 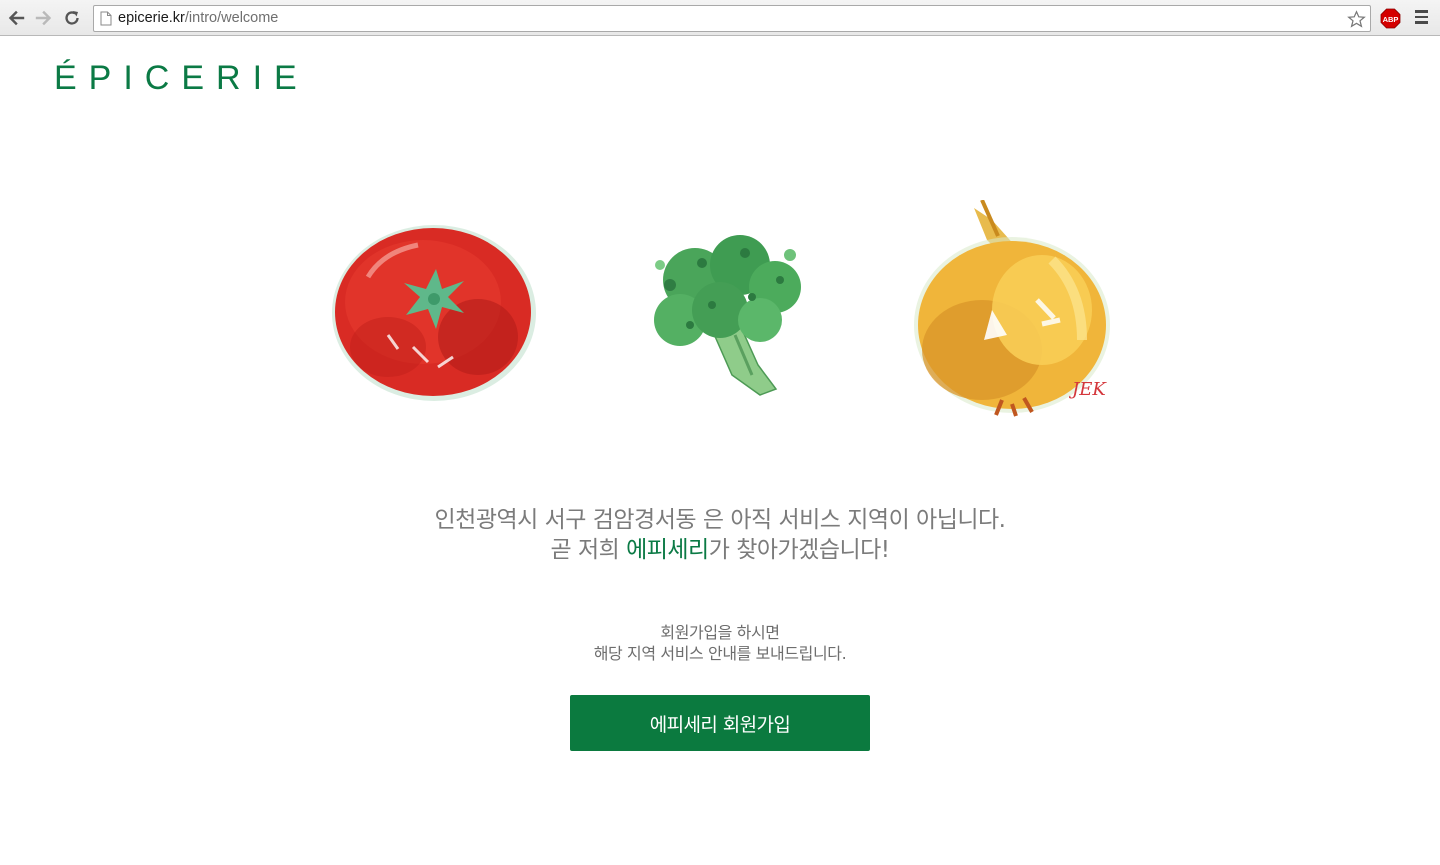 What do you see at coordinates (151, 18) in the screenshot?
I see `url-host: epicerie.kr` at bounding box center [151, 18].